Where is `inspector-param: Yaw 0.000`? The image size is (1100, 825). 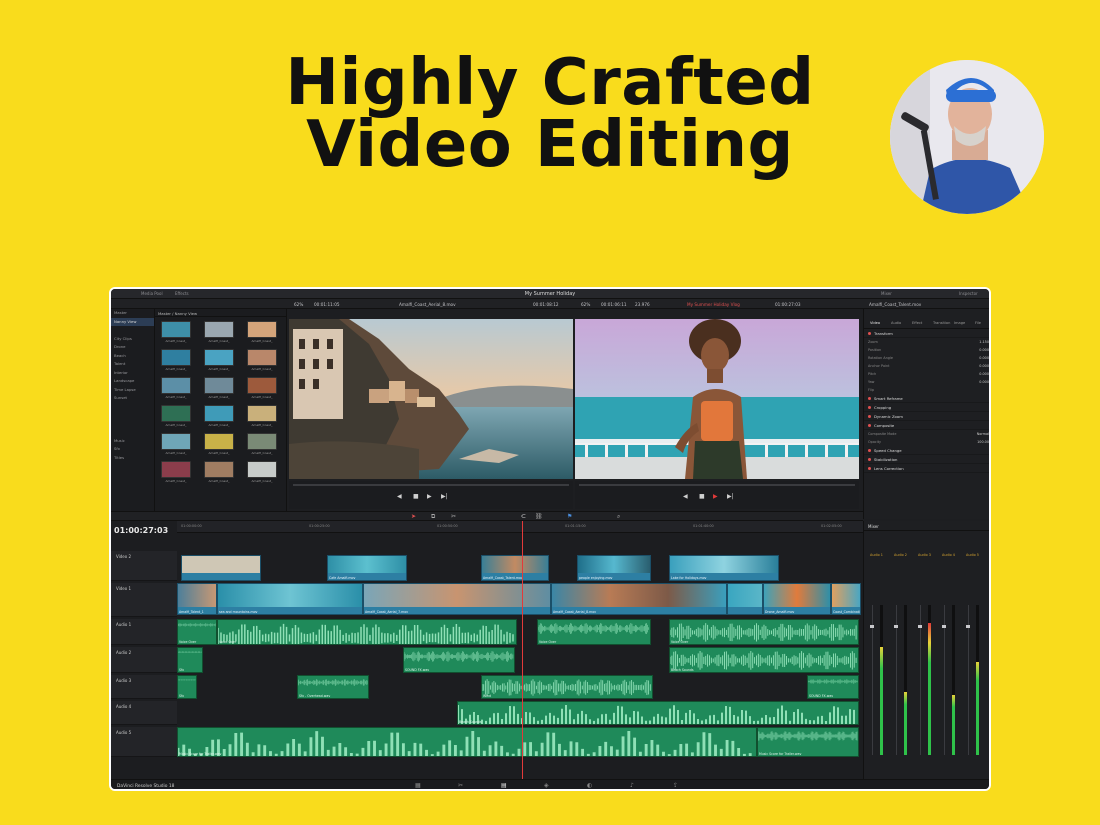 inspector-param: Yaw 0.000 is located at coordinates (926, 382).